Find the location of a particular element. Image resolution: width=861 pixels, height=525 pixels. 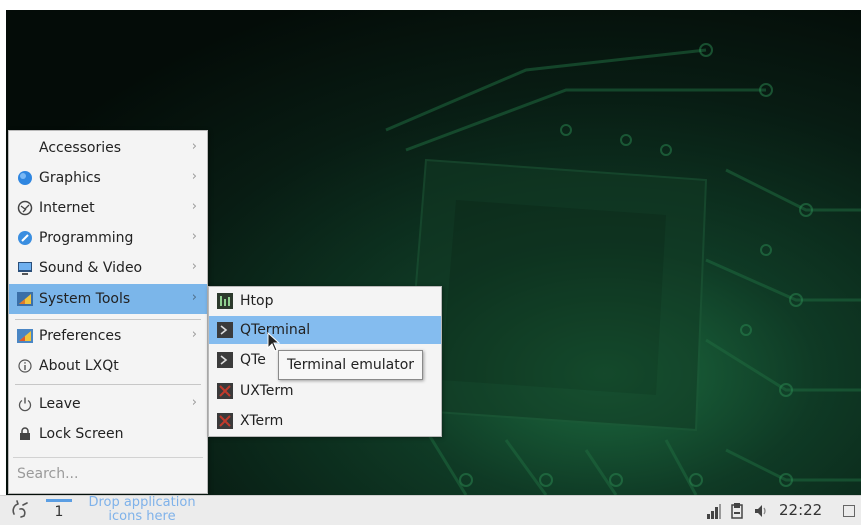

network-icon is located at coordinates (714, 511).